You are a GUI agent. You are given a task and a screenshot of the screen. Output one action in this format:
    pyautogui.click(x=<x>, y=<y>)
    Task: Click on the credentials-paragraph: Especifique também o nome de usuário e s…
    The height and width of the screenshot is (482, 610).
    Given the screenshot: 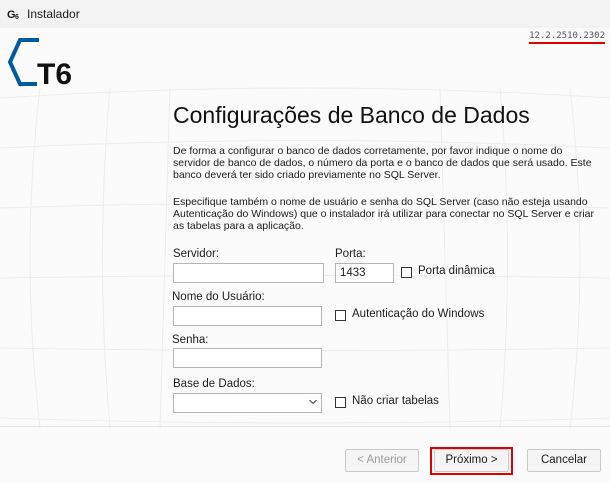 What is the action you would take?
    pyautogui.click(x=383, y=214)
    